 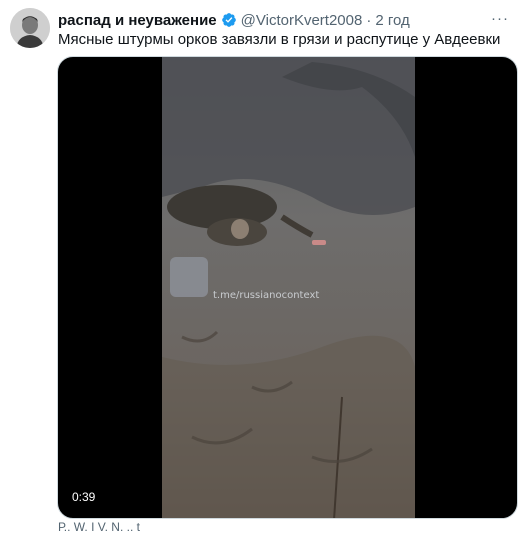 What do you see at coordinates (302, 20) in the screenshot?
I see `author-handle: @VictorKvert2008` at bounding box center [302, 20].